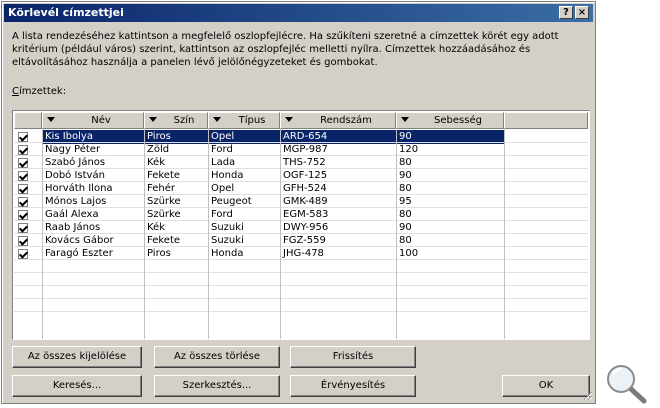 The width and height of the screenshot is (660, 408). Describe the element at coordinates (626, 383) in the screenshot. I see `magnifier-icon` at that location.